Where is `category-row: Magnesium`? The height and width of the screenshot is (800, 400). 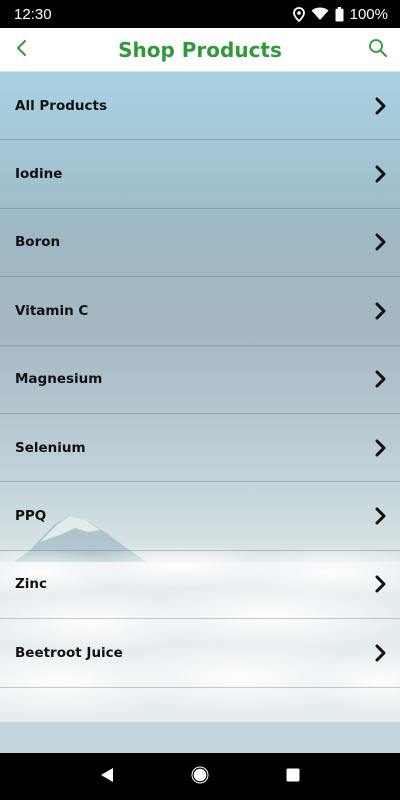 category-row: Magnesium is located at coordinates (200, 380).